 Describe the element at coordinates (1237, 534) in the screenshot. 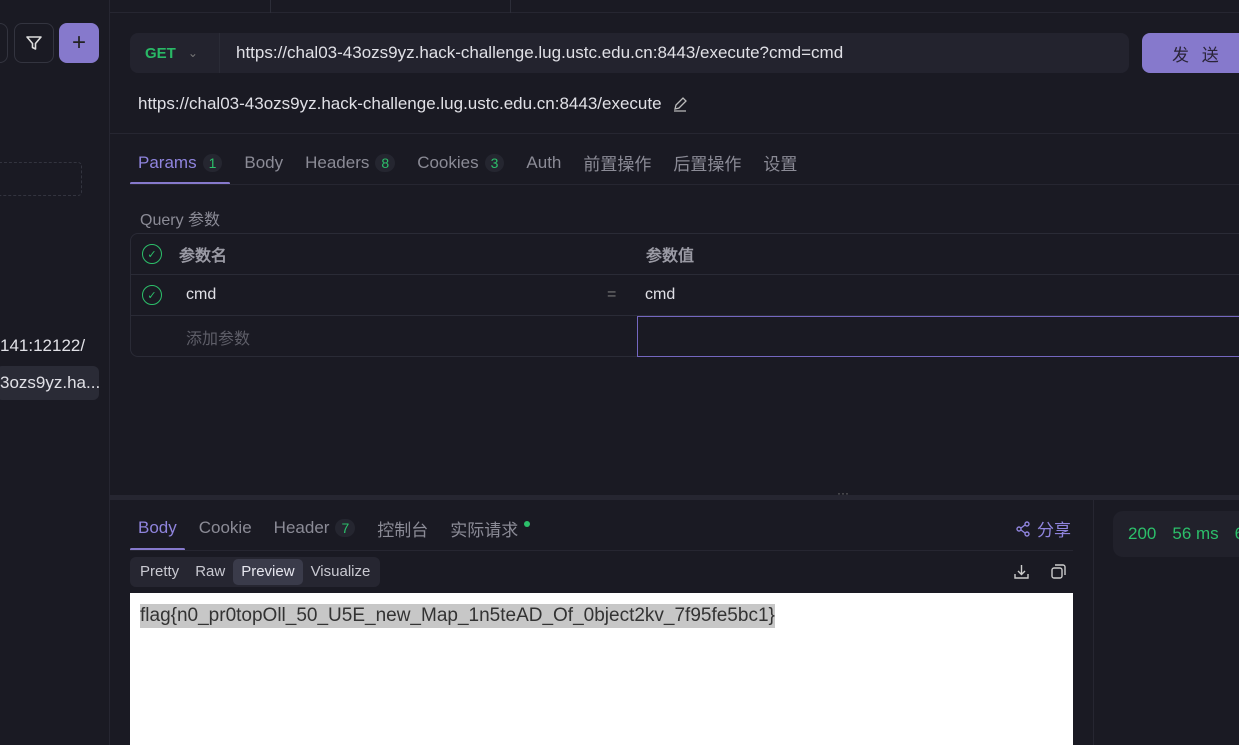

I see `response-size: 6` at that location.